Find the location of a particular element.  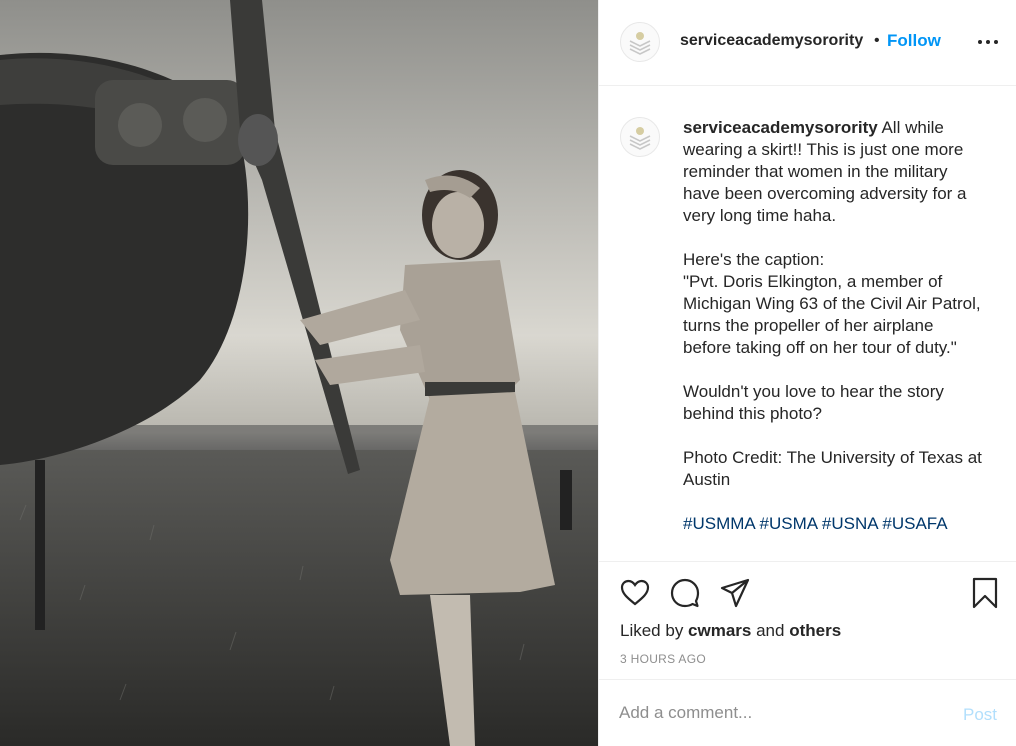

more-options-icon is located at coordinates (988, 42).